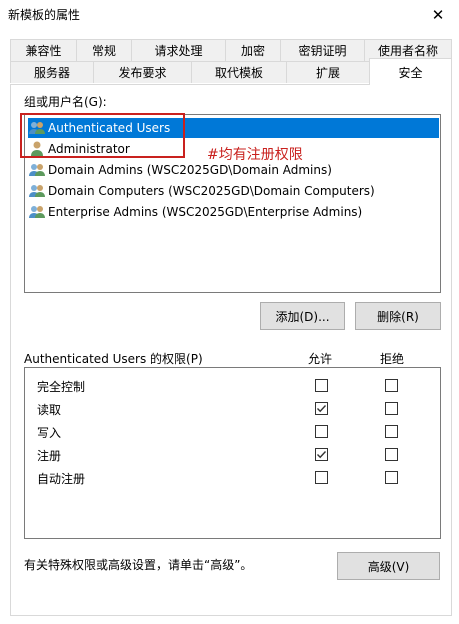 The image size is (459, 624). What do you see at coordinates (320, 359) in the screenshot?
I see `allow-header: 允许` at bounding box center [320, 359].